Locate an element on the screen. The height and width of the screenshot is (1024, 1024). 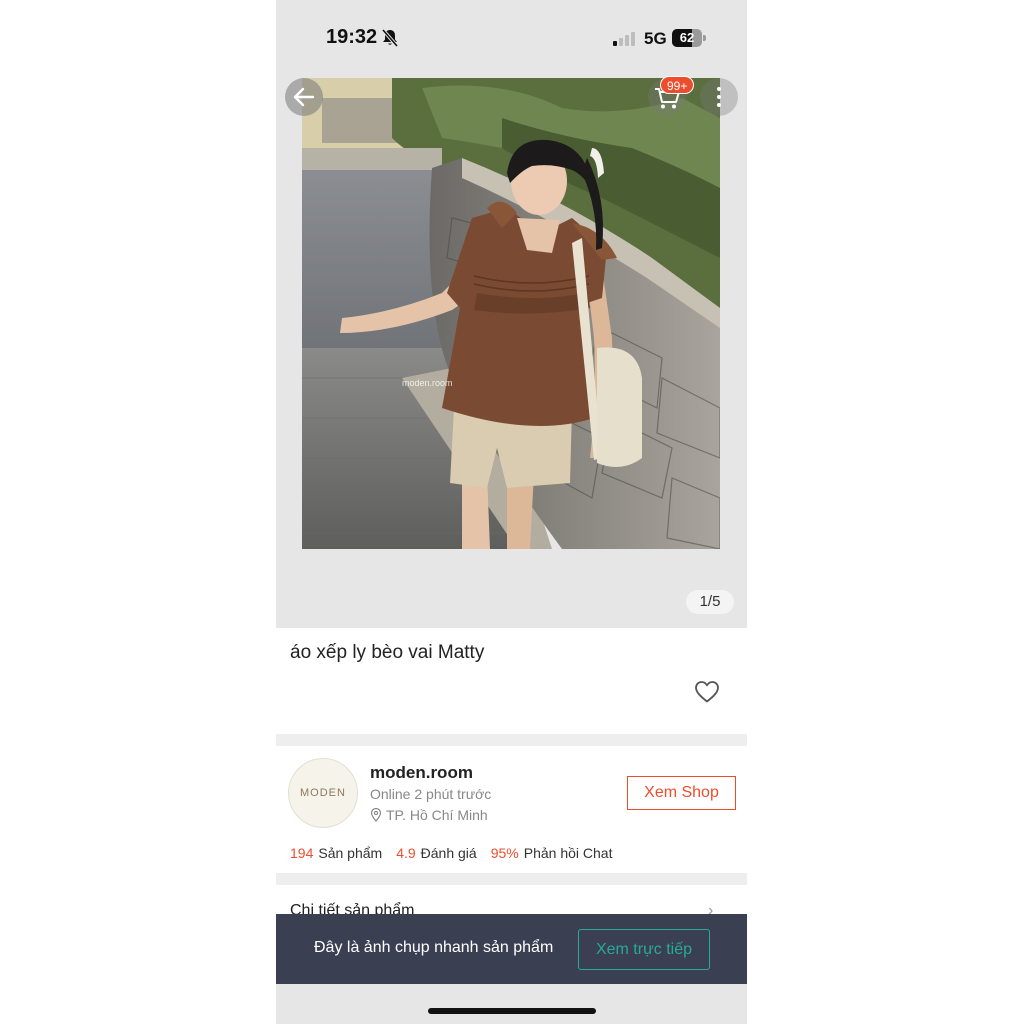
more-options-button is located at coordinates (719, 97).